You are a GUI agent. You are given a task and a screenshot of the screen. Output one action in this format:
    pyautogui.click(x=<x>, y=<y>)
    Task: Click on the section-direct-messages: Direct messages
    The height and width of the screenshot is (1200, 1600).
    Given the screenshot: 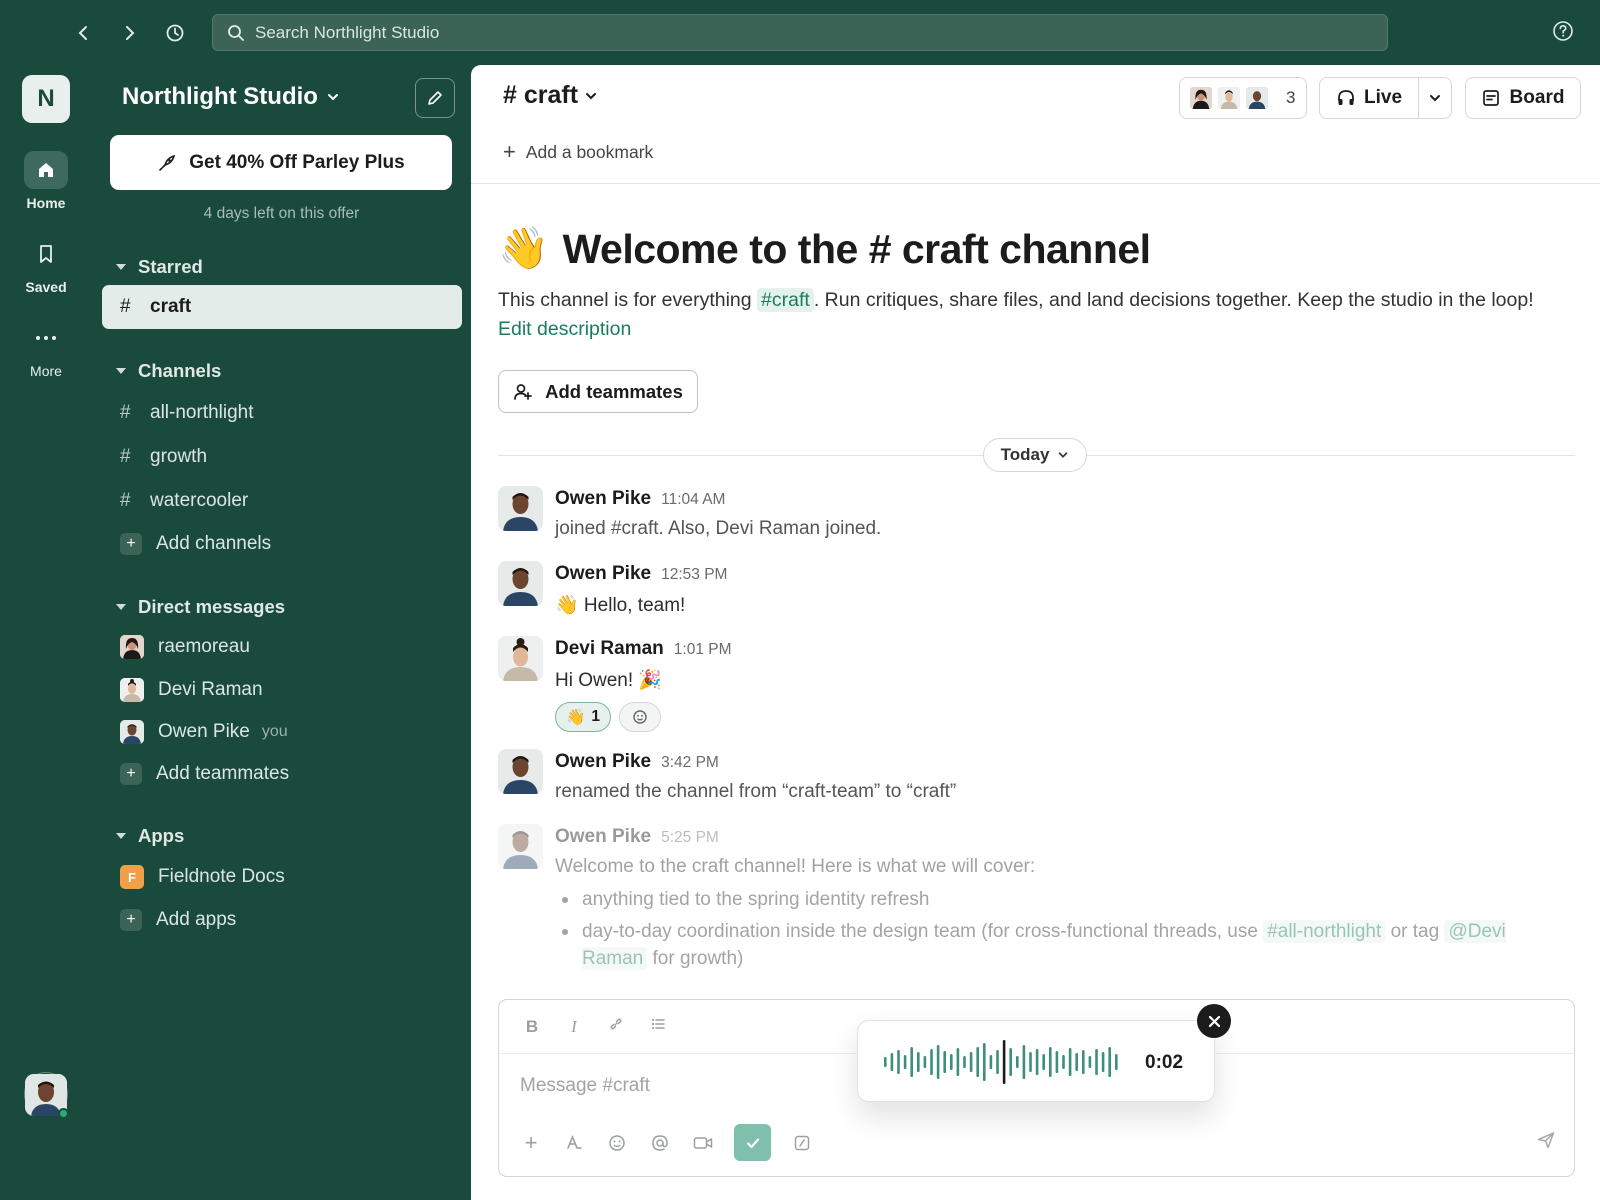 What is the action you would take?
    pyautogui.click(x=200, y=607)
    